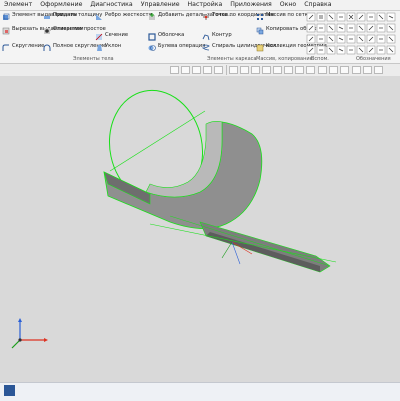 This screenshot has height=401, width=400. Describe the element at coordinates (47, 17) in the screenshot. I see `thicken-icon` at that location.